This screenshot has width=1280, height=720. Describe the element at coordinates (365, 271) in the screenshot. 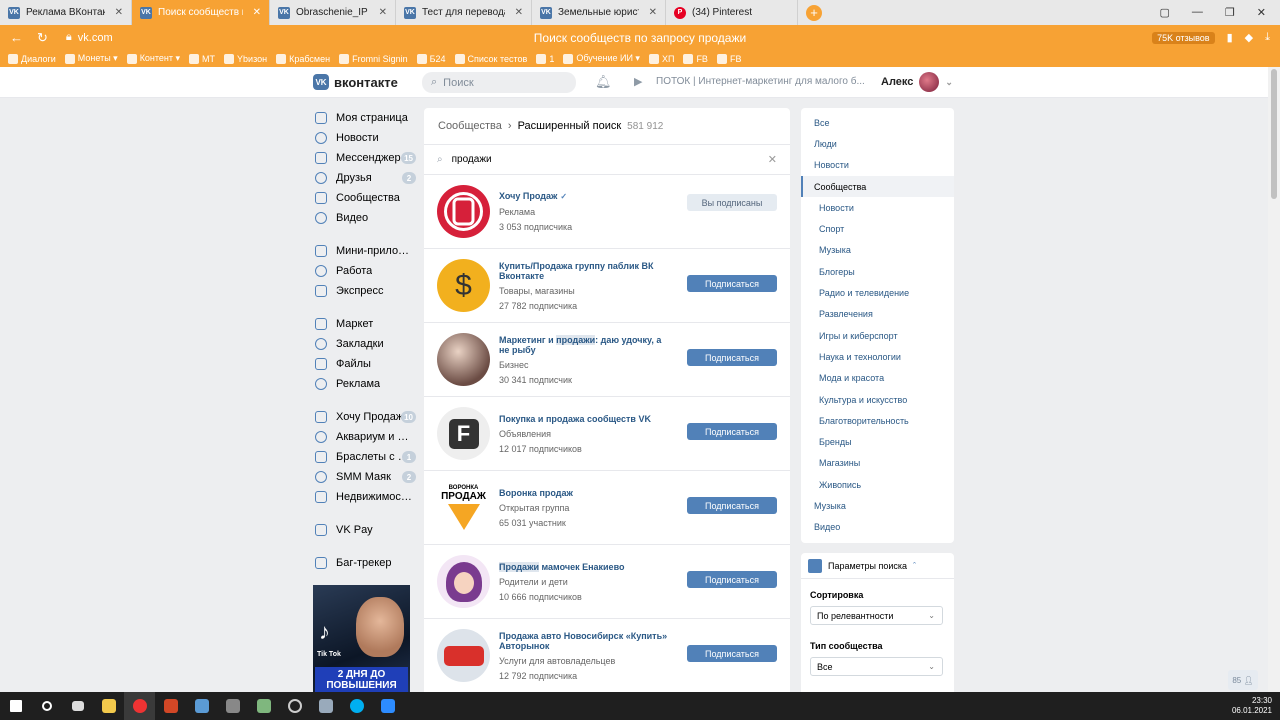

I see `nav-item: Работа` at that location.